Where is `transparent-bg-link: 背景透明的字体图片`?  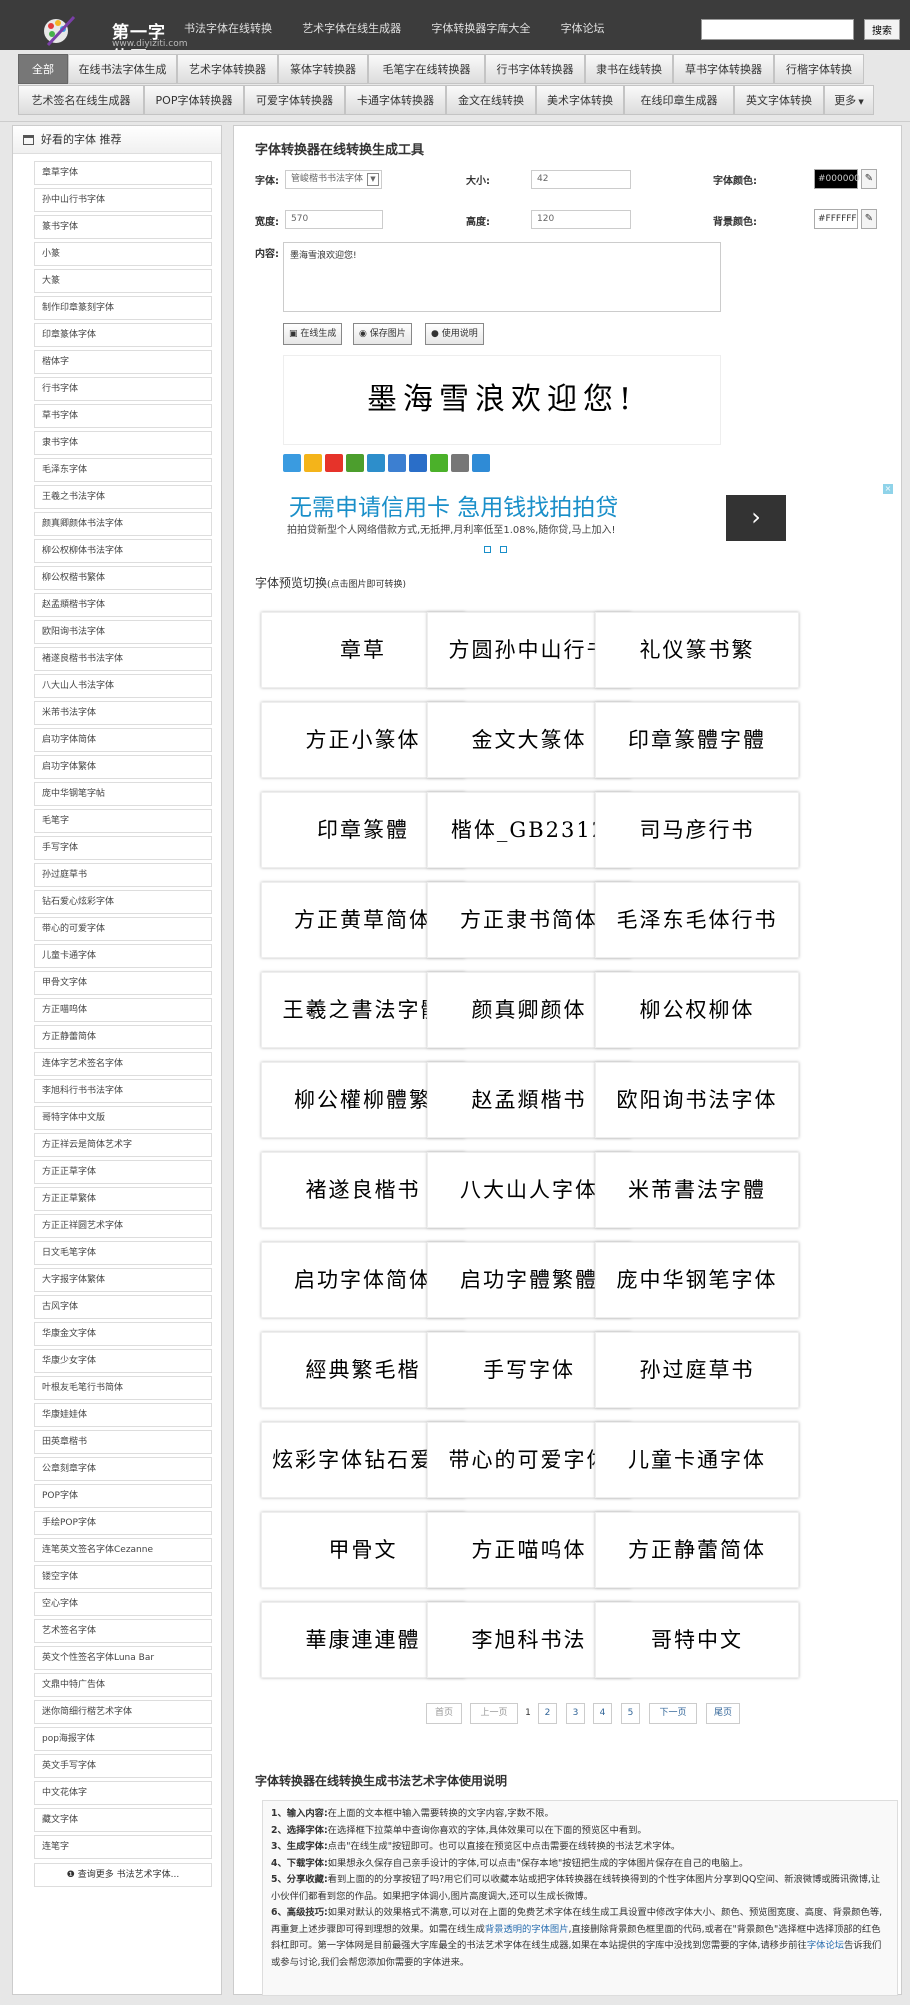
transparent-bg-link: 背景透明的字体图片 is located at coordinates (527, 1929).